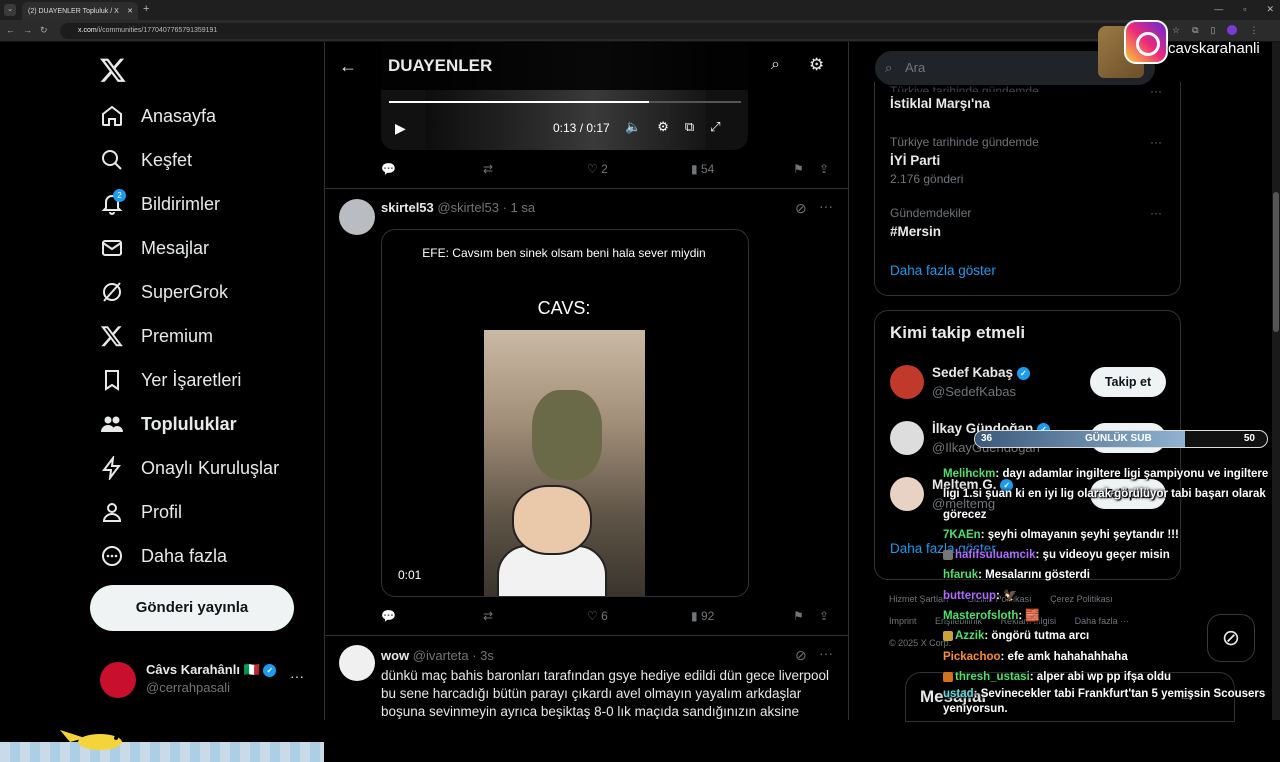  Describe the element at coordinates (565, 102) in the screenshot. I see `video-progress-bar` at that location.